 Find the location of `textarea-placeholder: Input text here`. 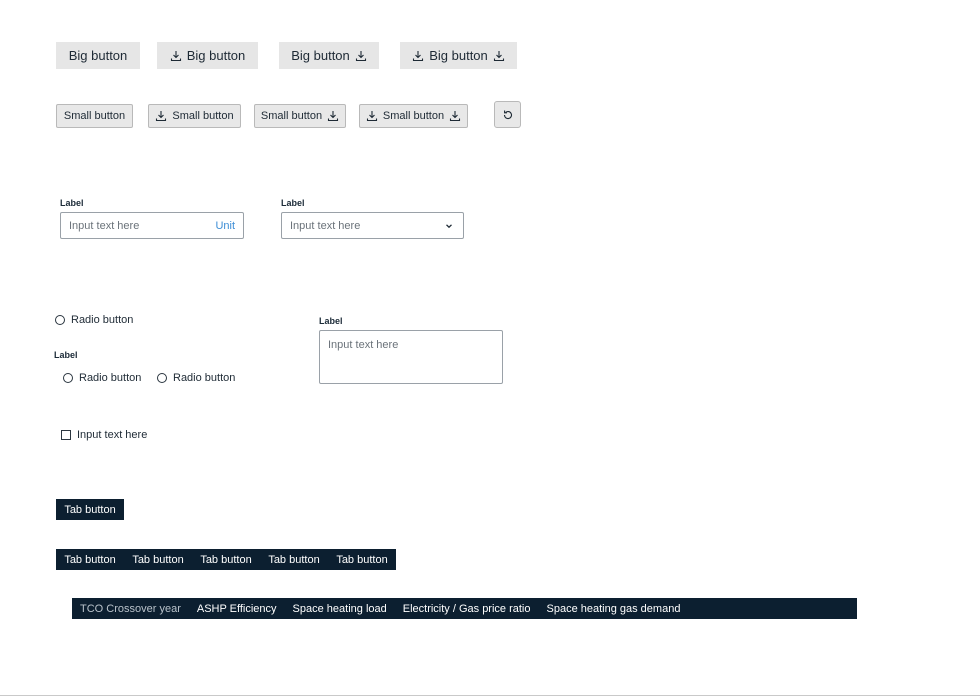

textarea-placeholder: Input text here is located at coordinates (363, 345).